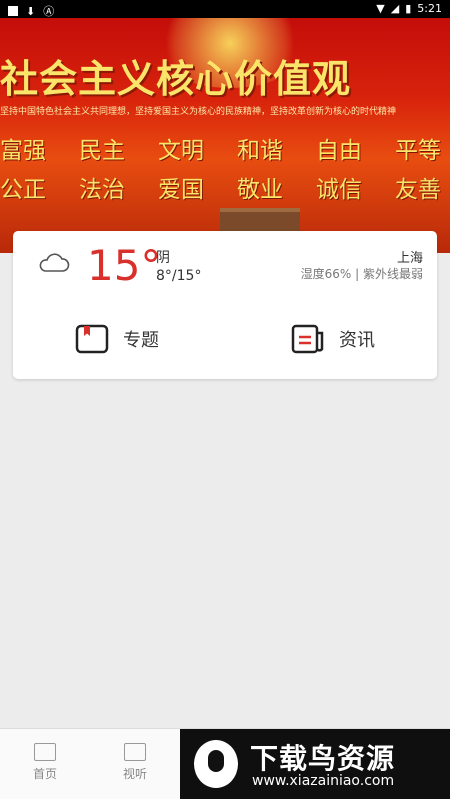 Image resolution: width=450 pixels, height=799 pixels. I want to click on value-item: 友善, so click(418, 190).